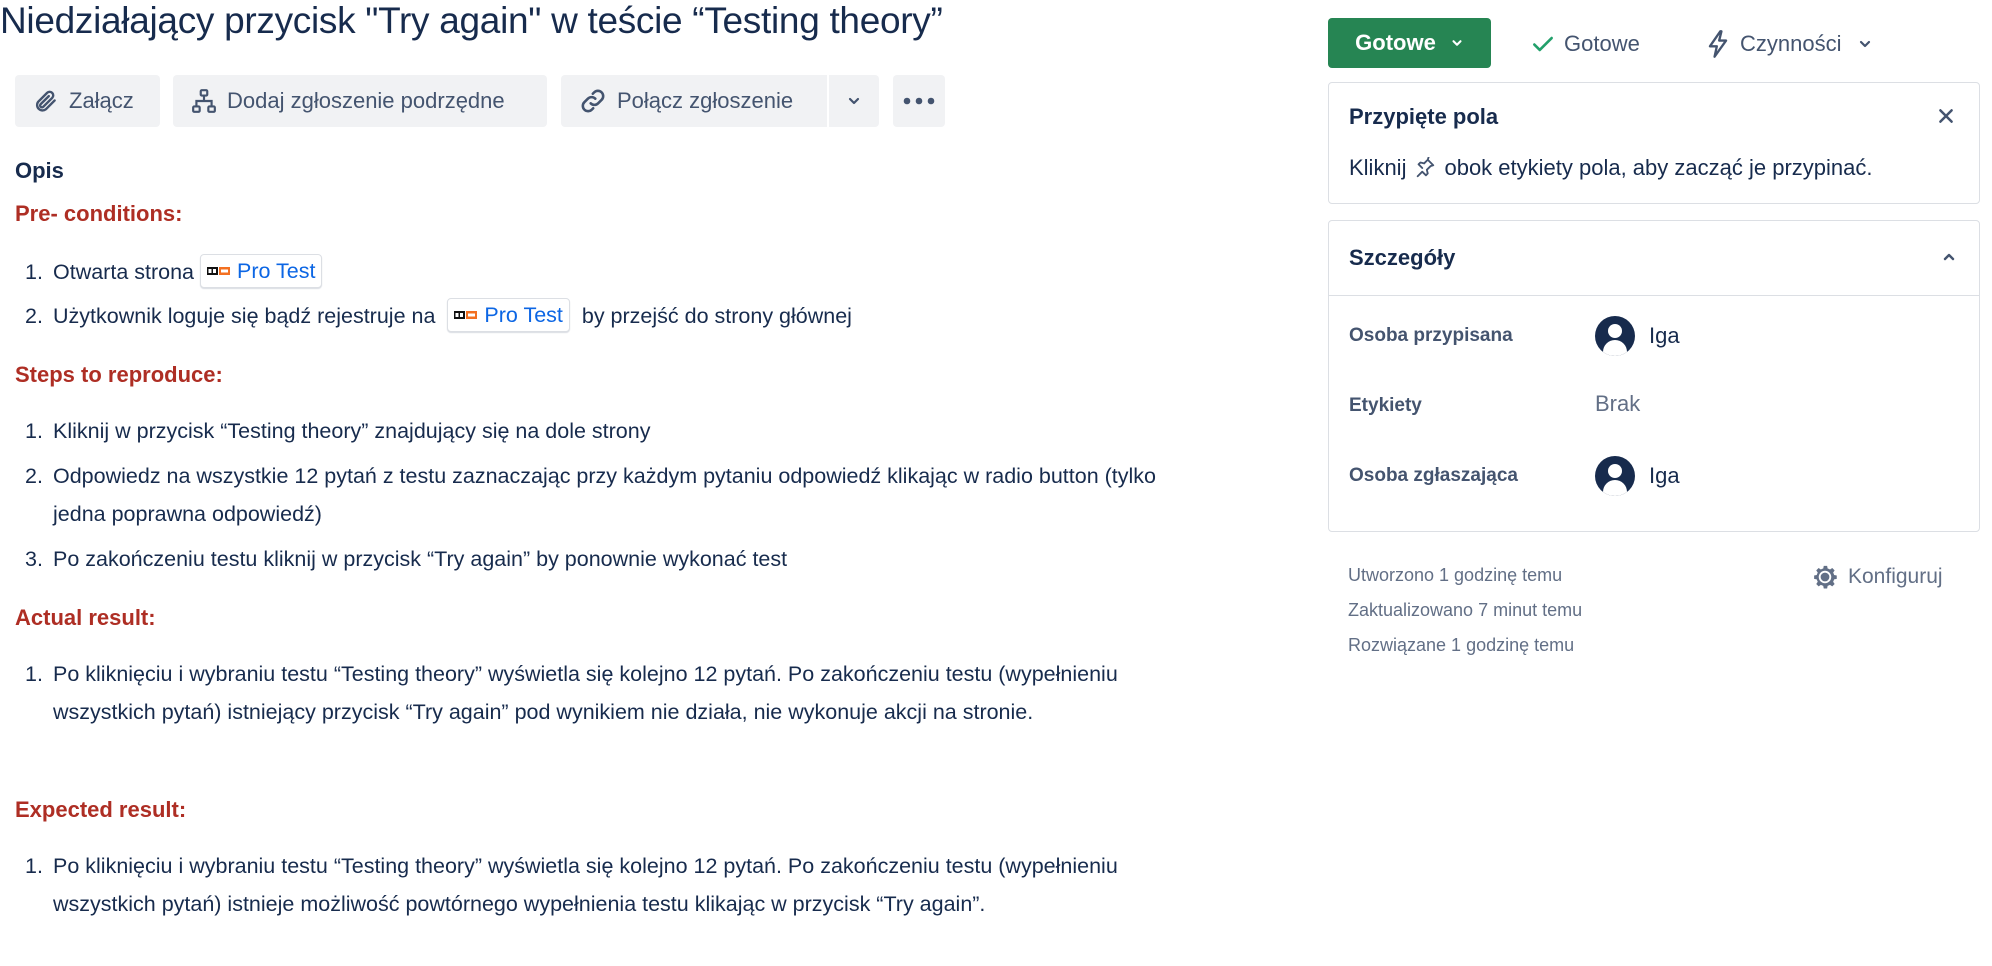 This screenshot has height=966, width=1992. What do you see at coordinates (366, 100) in the screenshot?
I see `add-child-label: Dodaj zgłoszenie podrzędne` at bounding box center [366, 100].